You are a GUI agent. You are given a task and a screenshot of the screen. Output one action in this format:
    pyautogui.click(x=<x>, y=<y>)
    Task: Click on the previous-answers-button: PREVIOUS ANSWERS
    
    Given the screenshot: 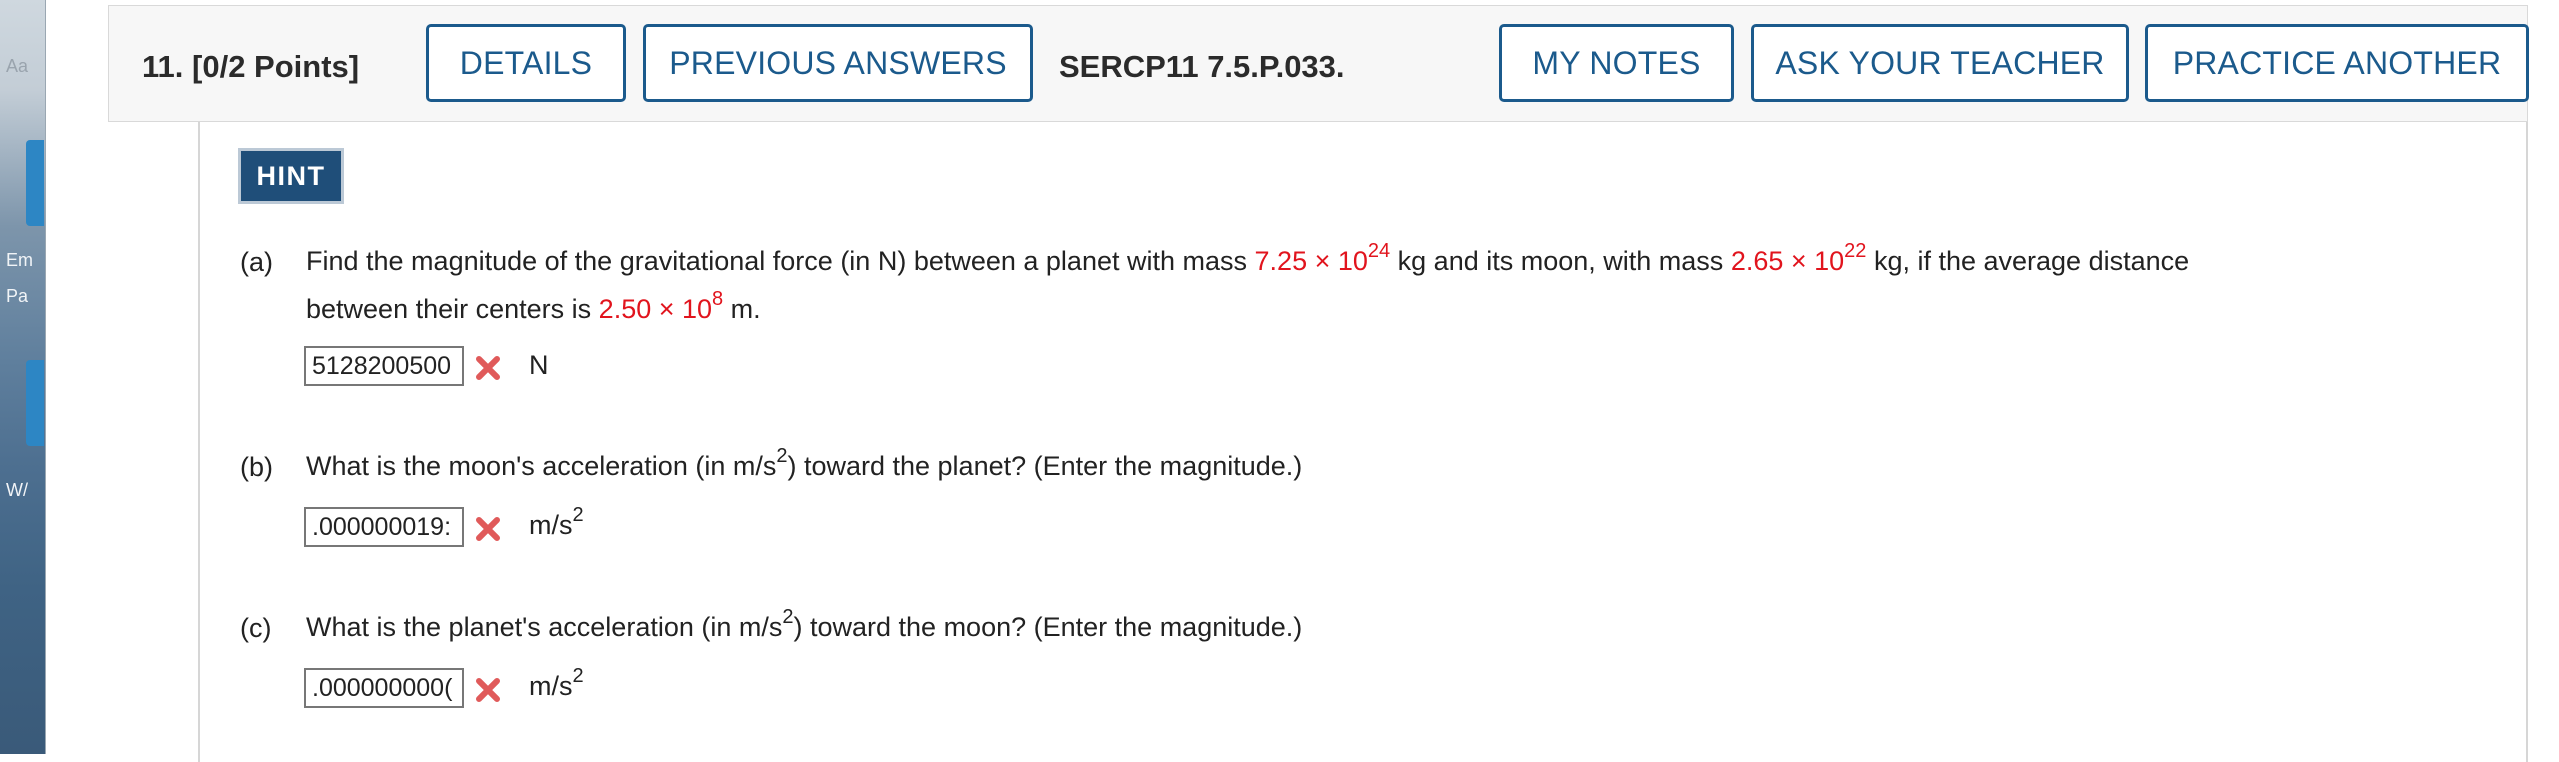 What is the action you would take?
    pyautogui.click(x=838, y=63)
    